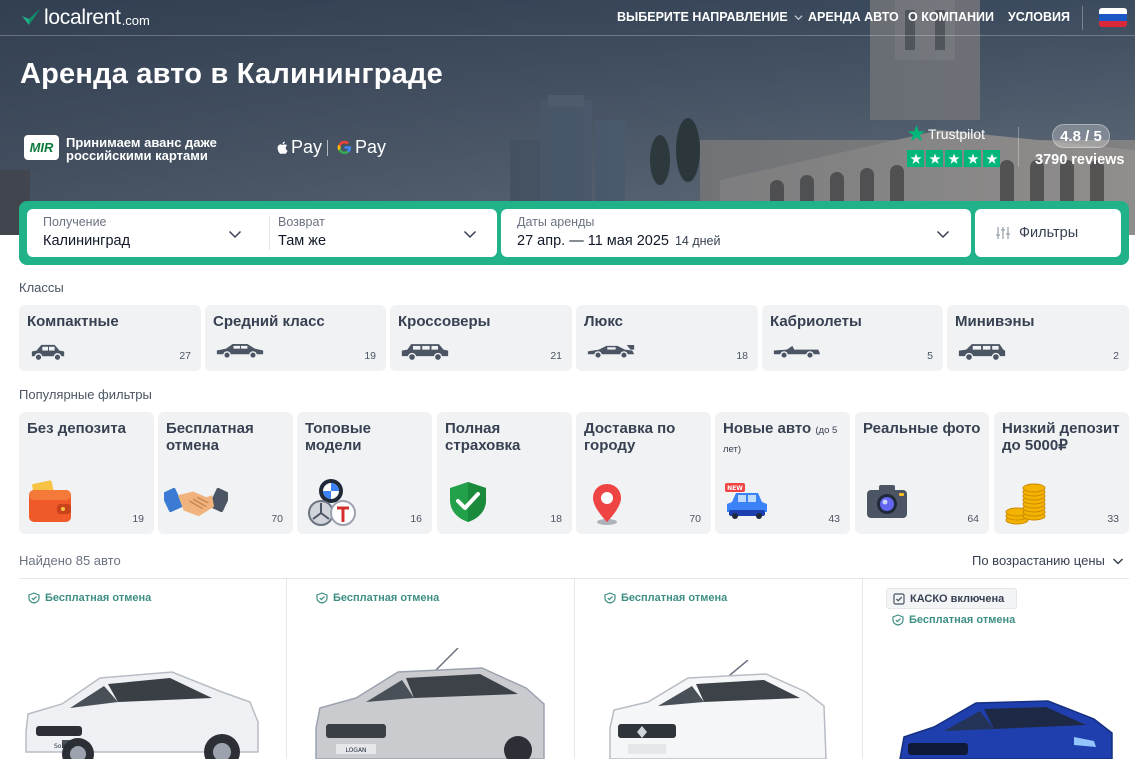 Image resolution: width=1135 pixels, height=759 pixels. I want to click on sort-dropdown: По возрастанию цены, so click(1048, 560).